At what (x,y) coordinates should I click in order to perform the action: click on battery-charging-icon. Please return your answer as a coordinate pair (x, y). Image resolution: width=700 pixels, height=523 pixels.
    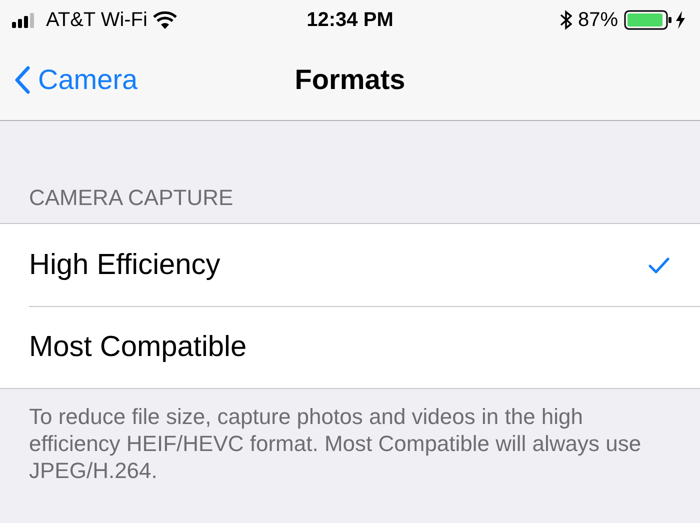
    Looking at the image, I should click on (656, 20).